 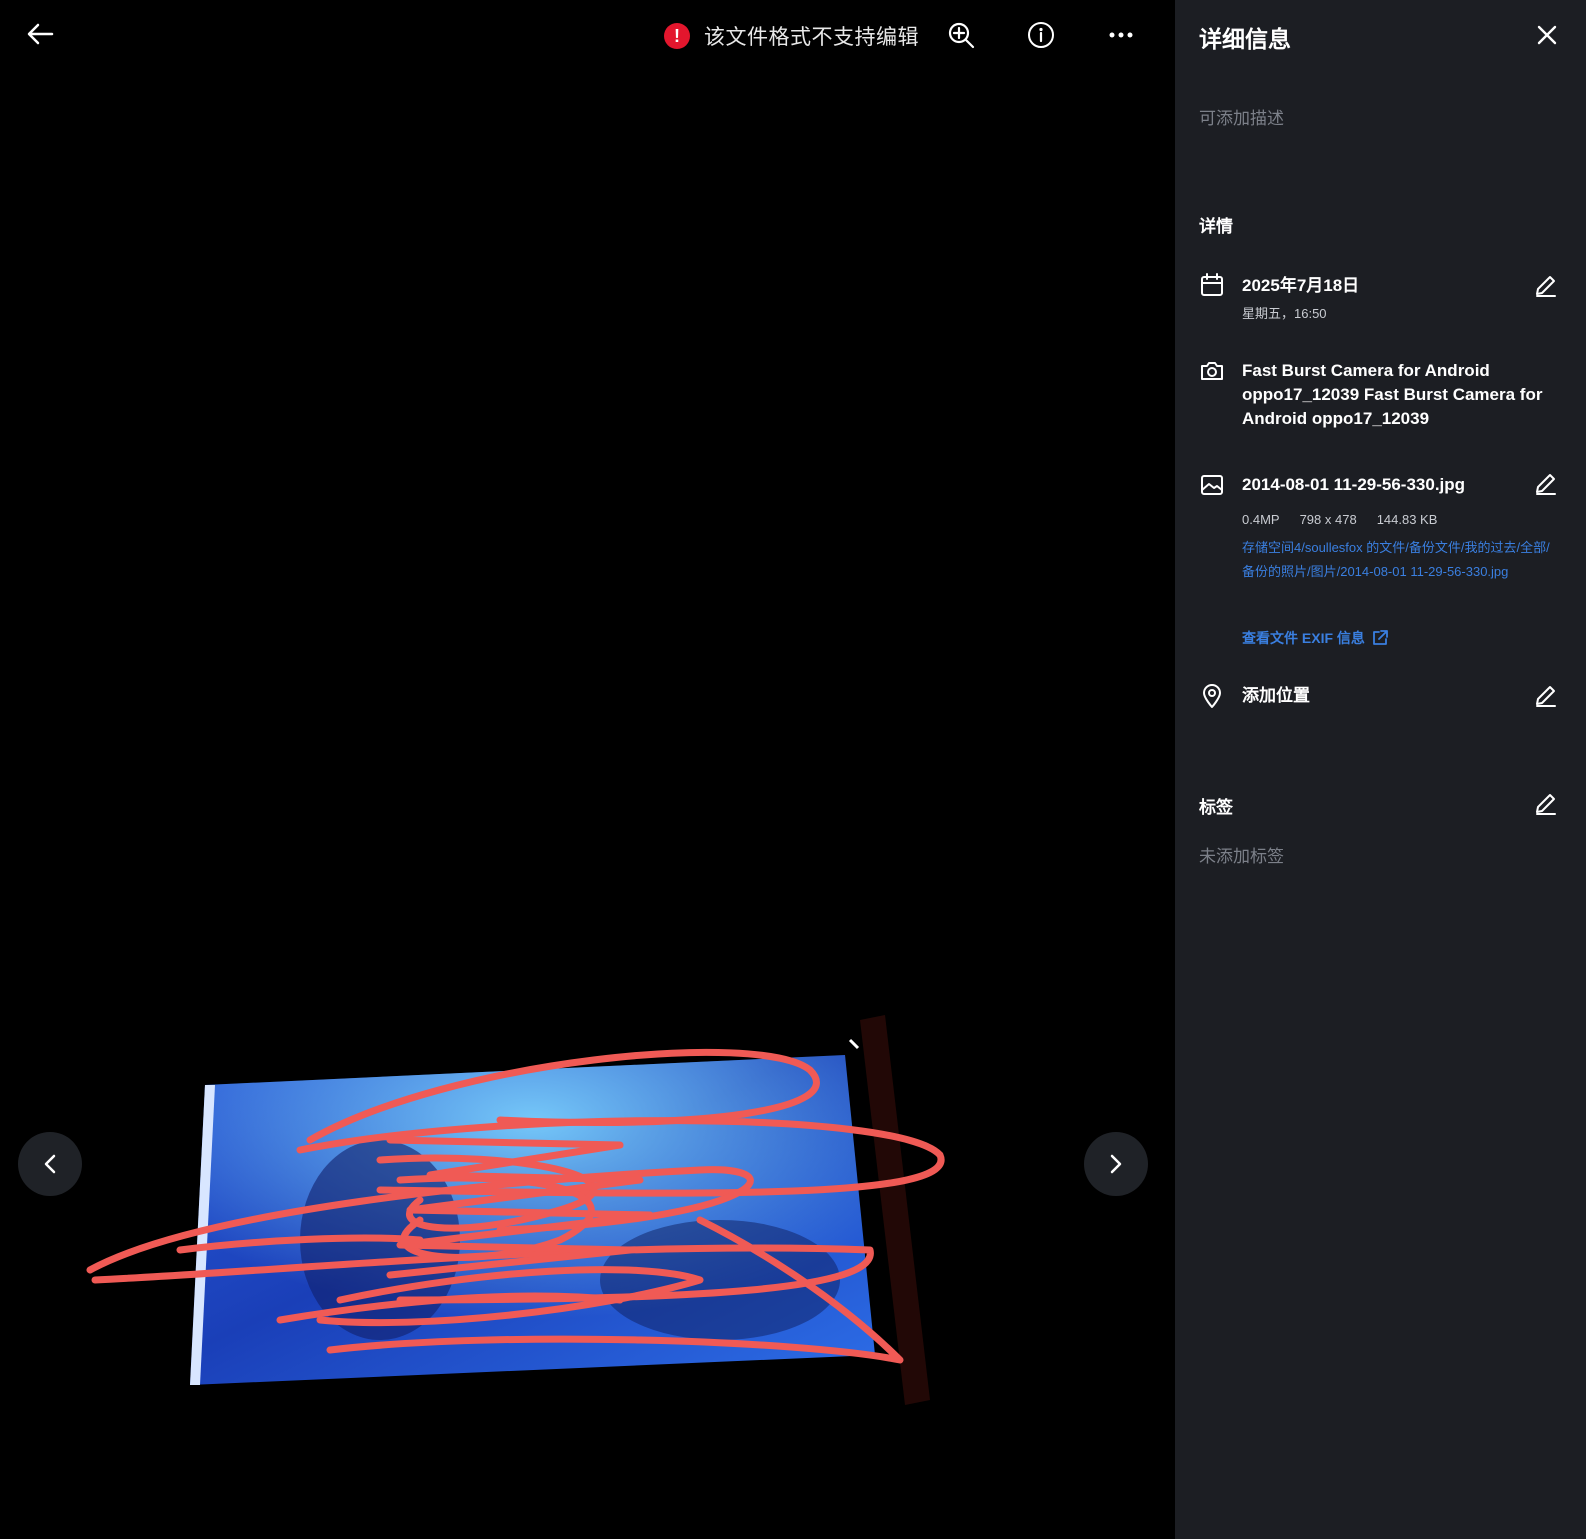 What do you see at coordinates (1261, 519) in the screenshot?
I see `file-megapixels: 0.4MP` at bounding box center [1261, 519].